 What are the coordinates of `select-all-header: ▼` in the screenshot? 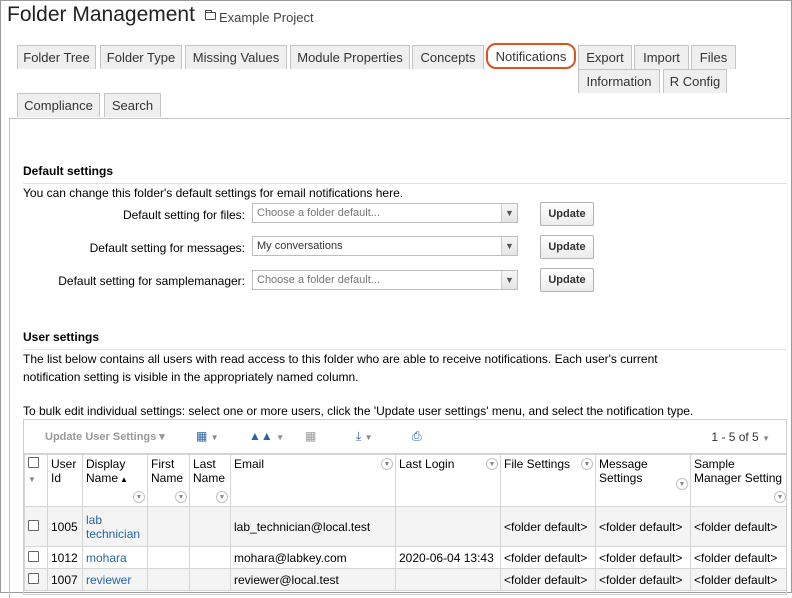 It's located at (36, 480).